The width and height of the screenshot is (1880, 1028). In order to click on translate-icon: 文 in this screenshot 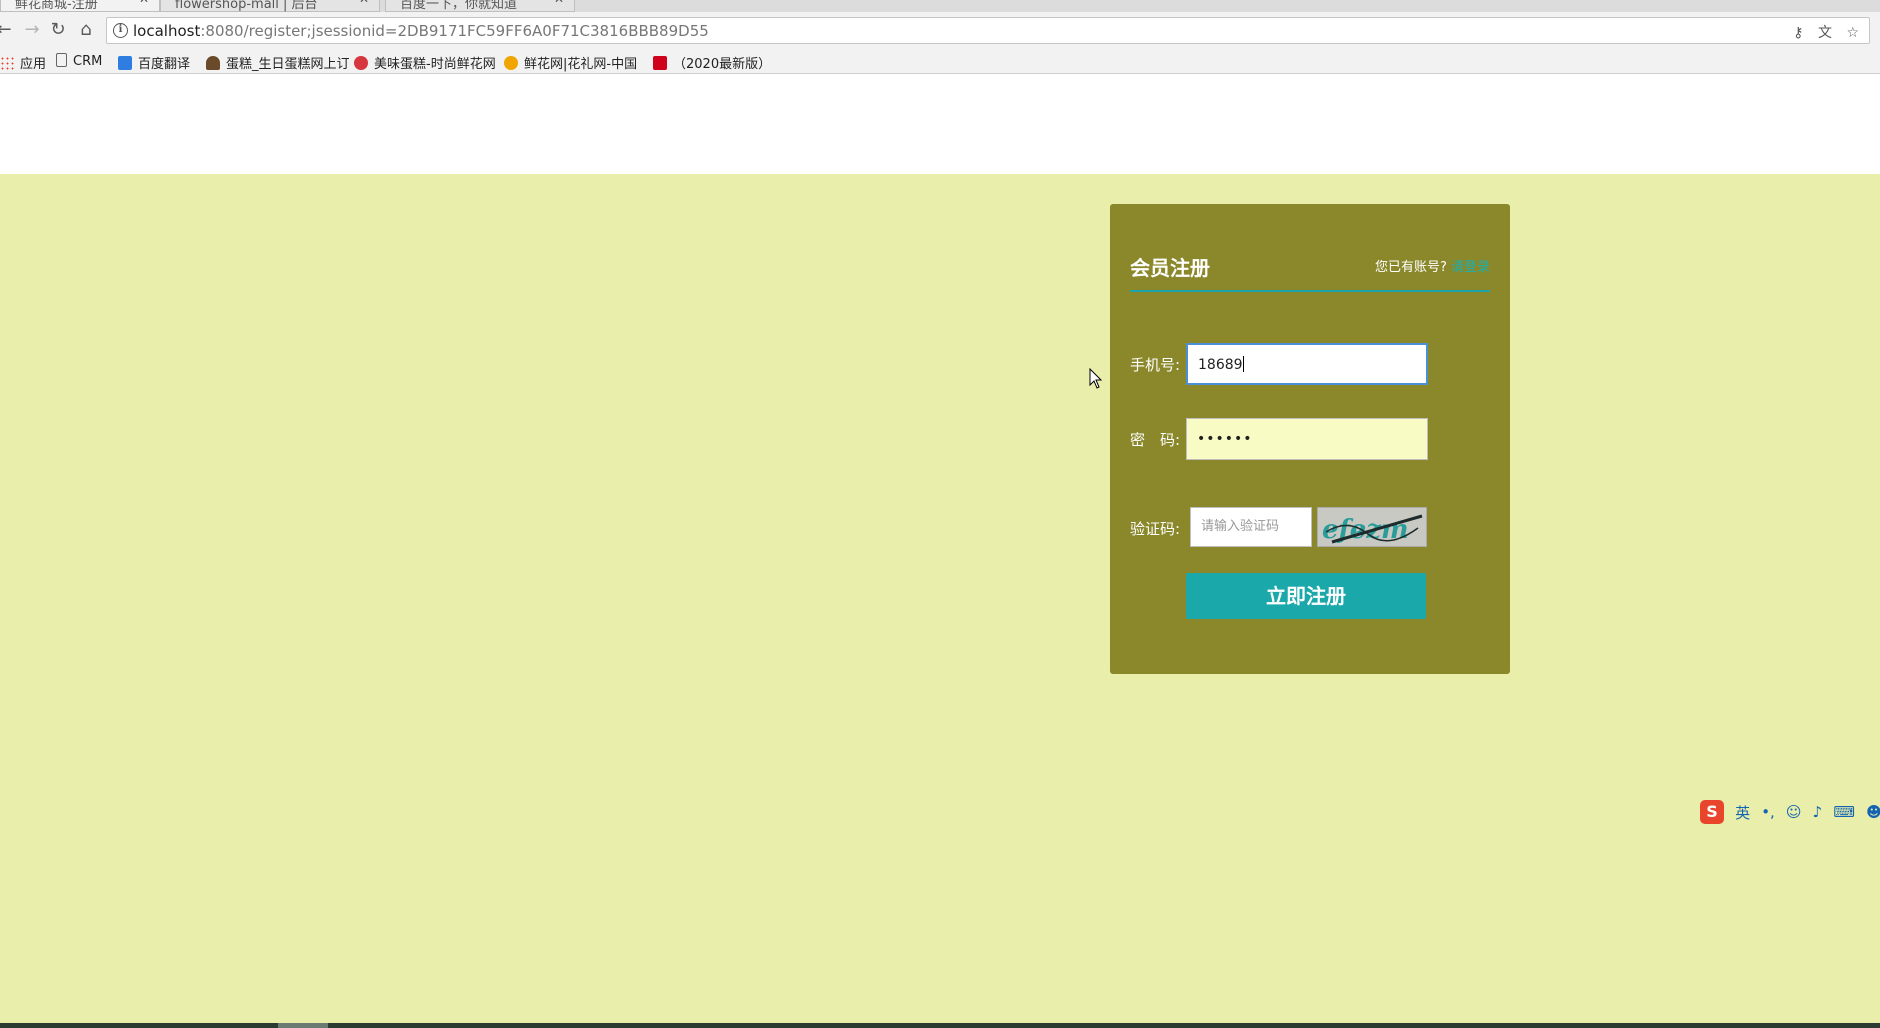, I will do `click(1825, 33)`.